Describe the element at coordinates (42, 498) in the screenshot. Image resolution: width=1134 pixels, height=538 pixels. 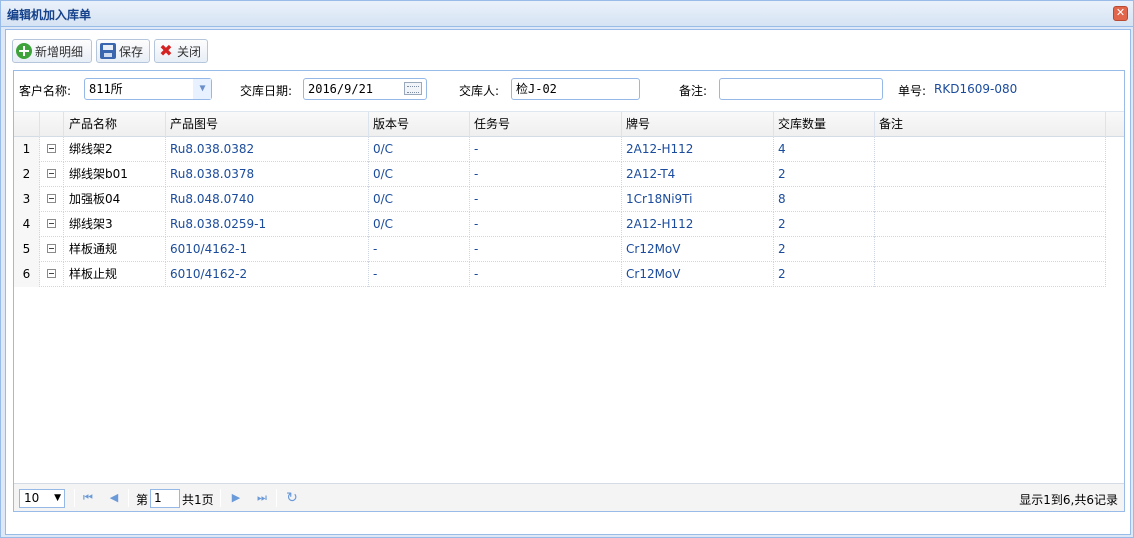
I see `page-size-select: 10 ▼` at that location.